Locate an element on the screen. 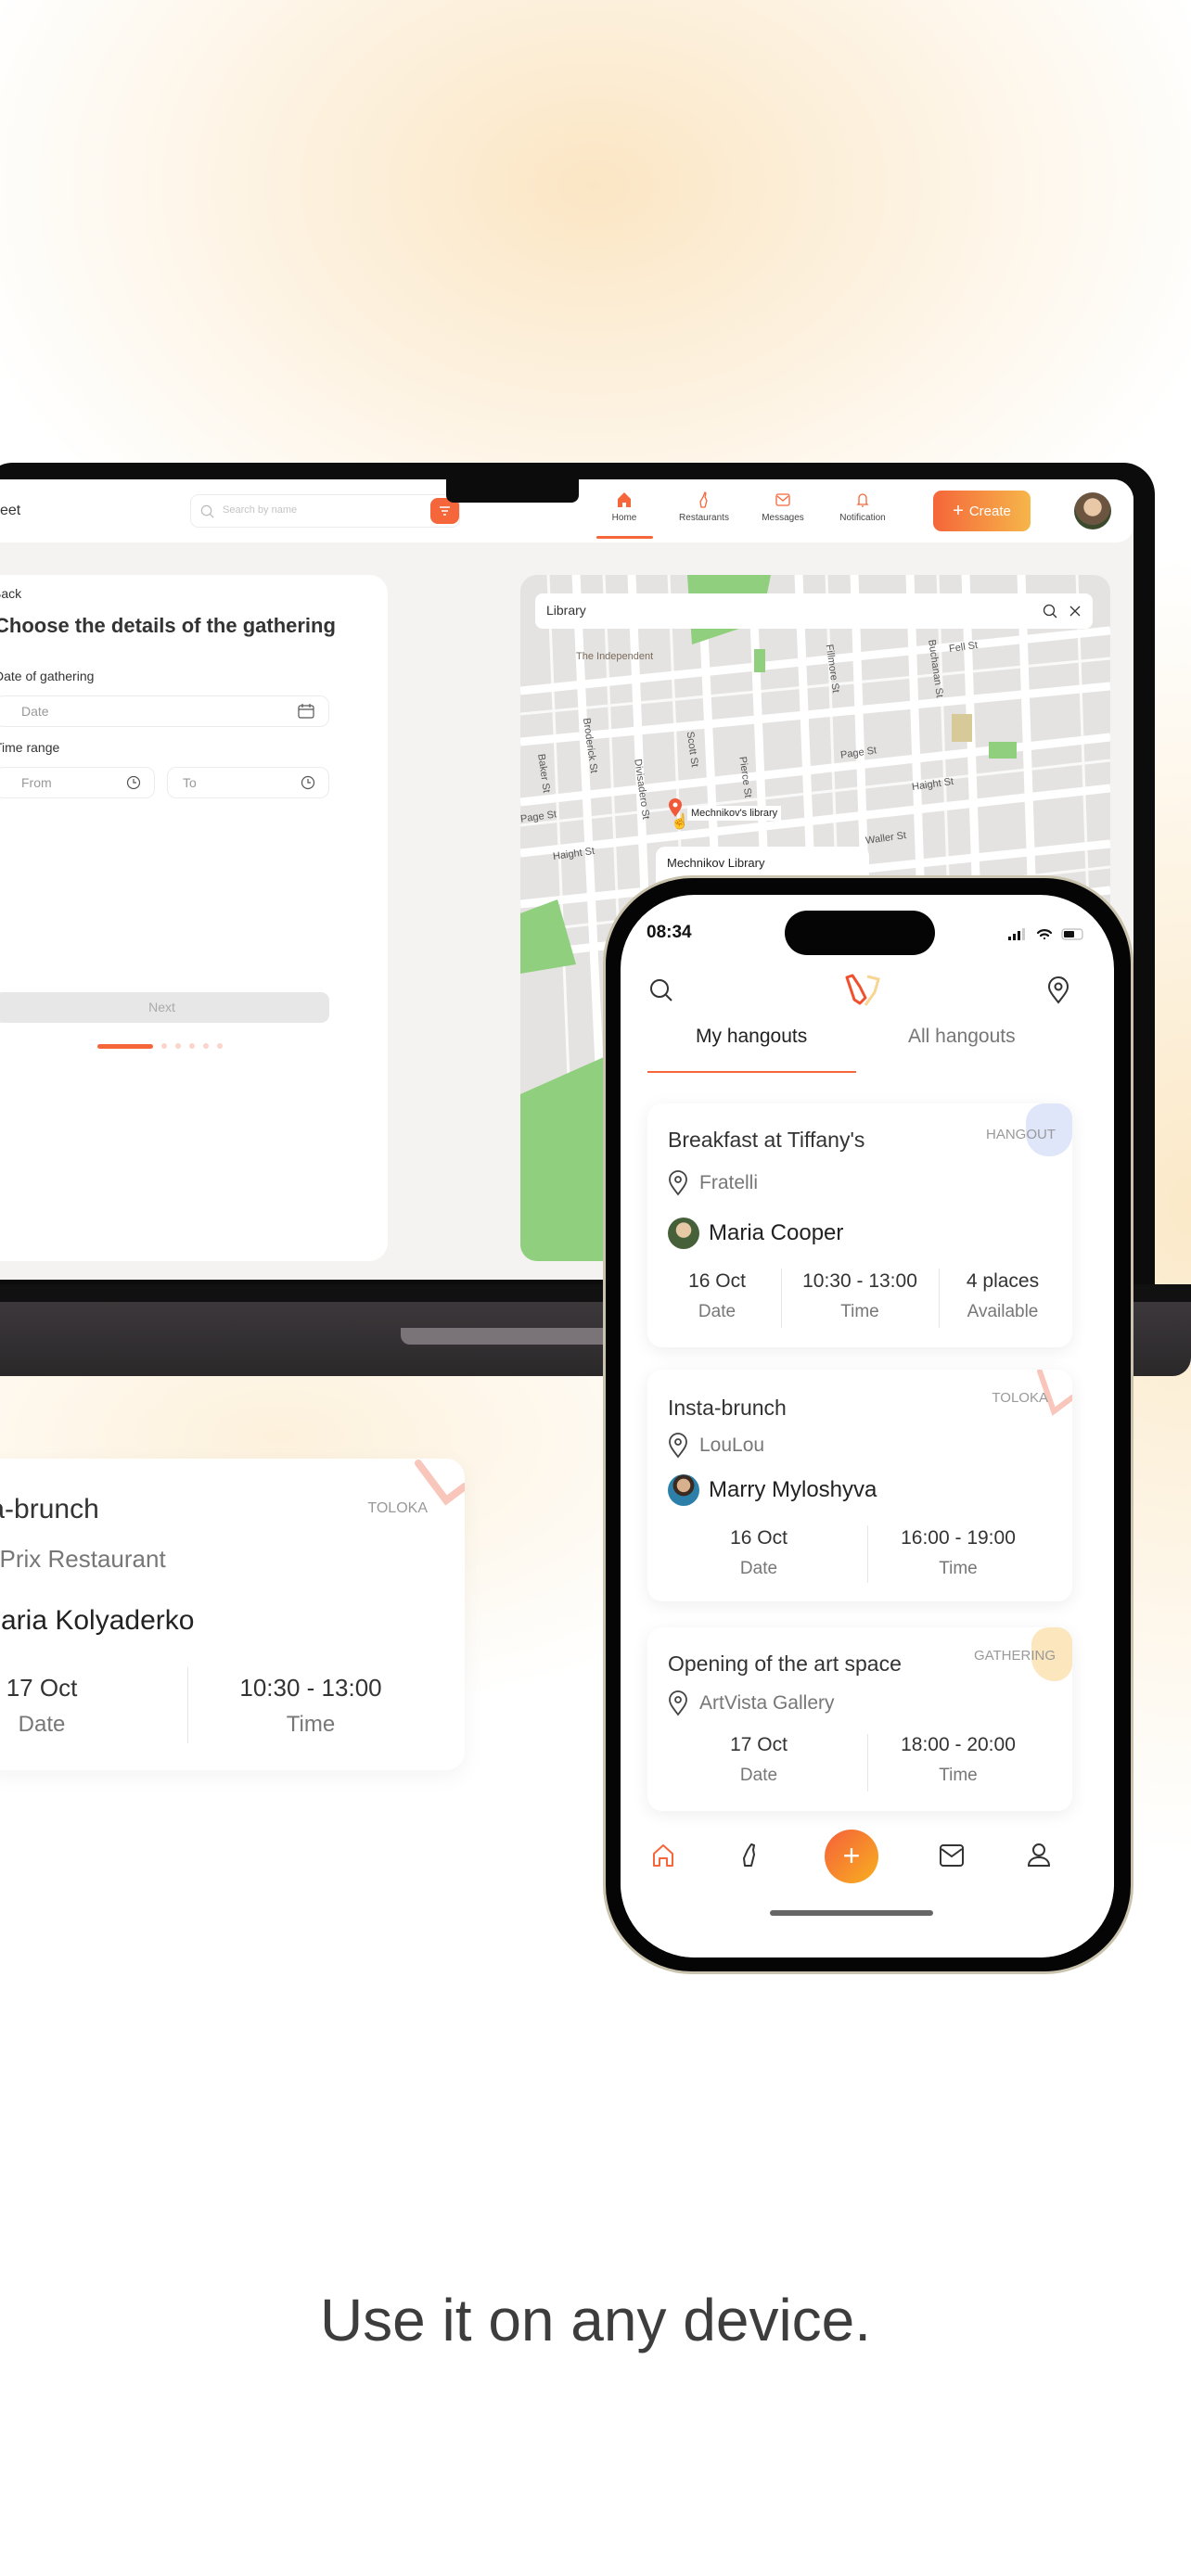 The height and width of the screenshot is (2576, 1191). nav-restaurants: Restaurants is located at coordinates (704, 507).